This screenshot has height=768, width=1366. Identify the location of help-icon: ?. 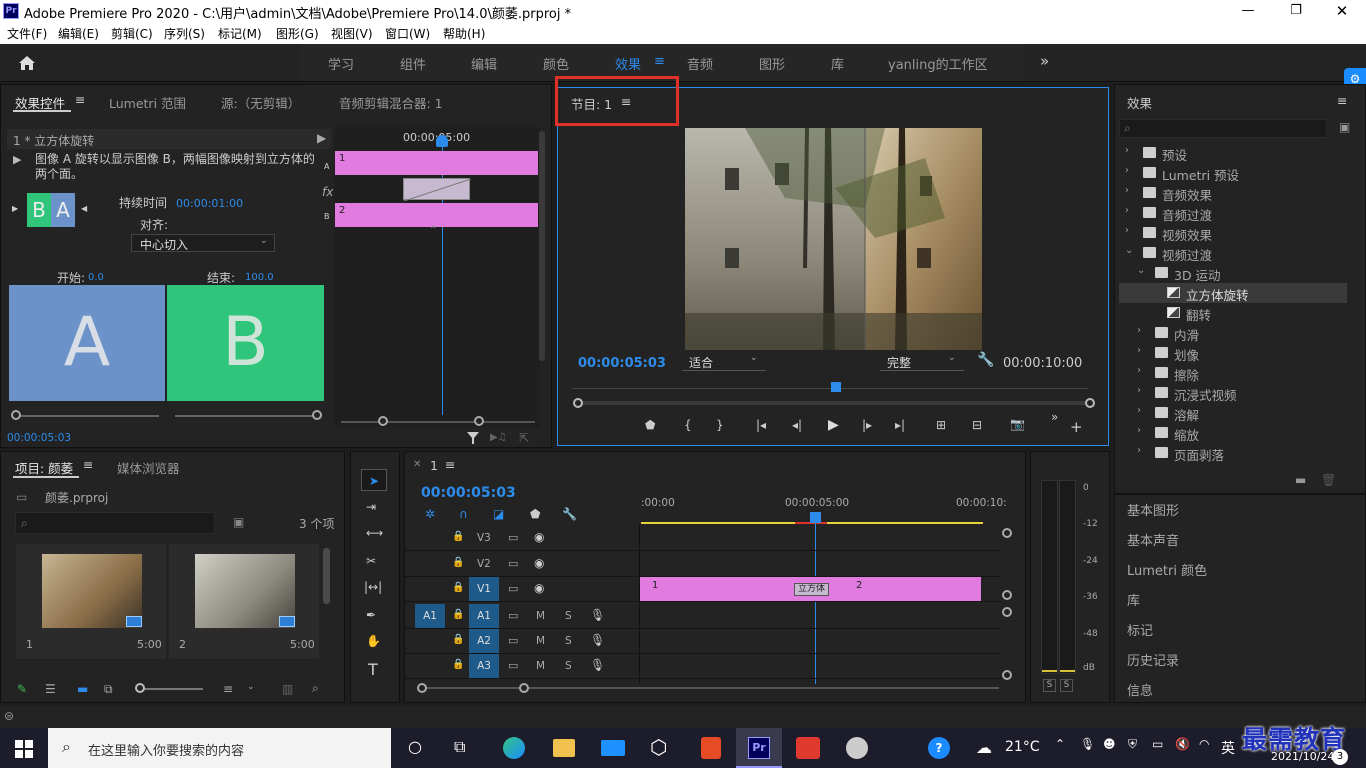
(939, 748).